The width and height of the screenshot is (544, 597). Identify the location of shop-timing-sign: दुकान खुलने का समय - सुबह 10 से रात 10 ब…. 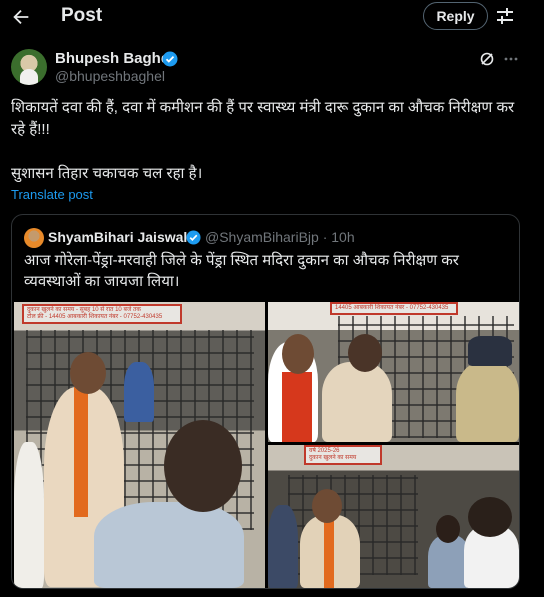
(102, 314).